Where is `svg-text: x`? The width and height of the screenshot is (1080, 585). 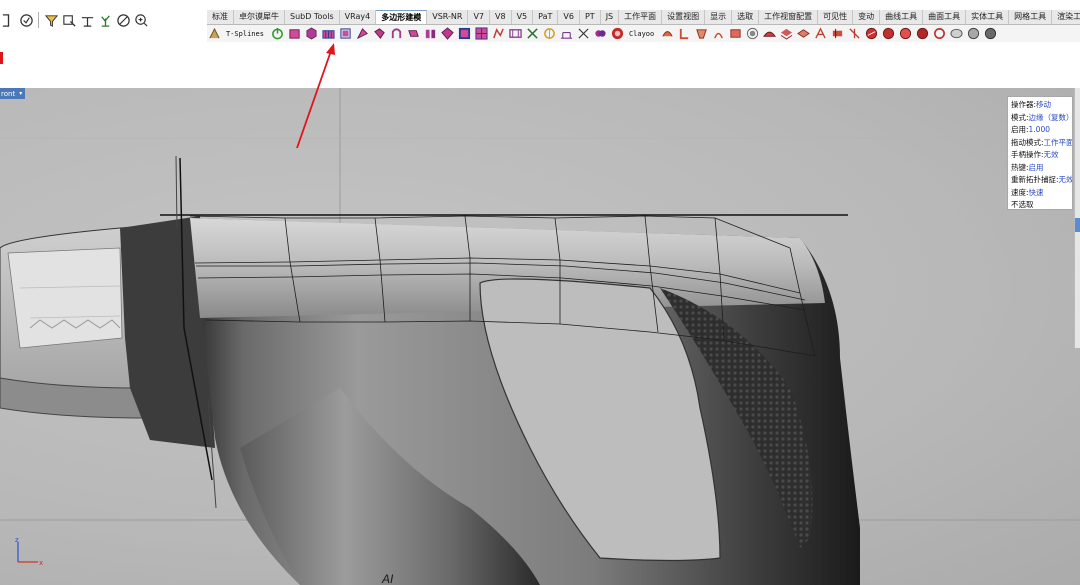 svg-text: x is located at coordinates (41, 563).